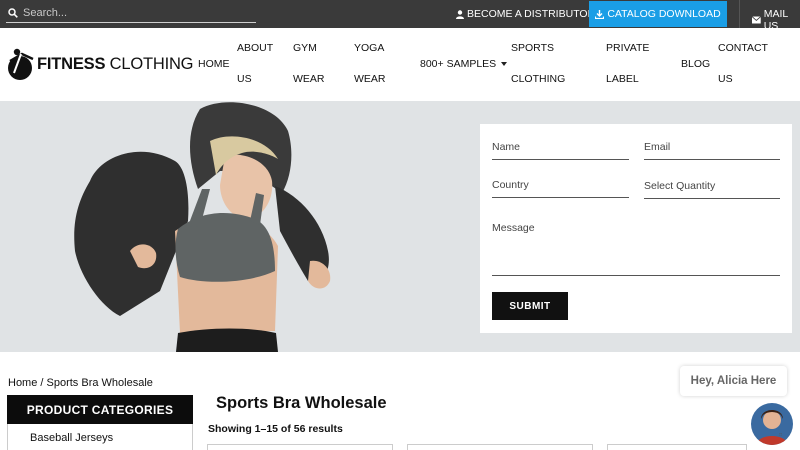 The image size is (800, 450). Describe the element at coordinates (21, 64) in the screenshot. I see `logo-icon` at that location.